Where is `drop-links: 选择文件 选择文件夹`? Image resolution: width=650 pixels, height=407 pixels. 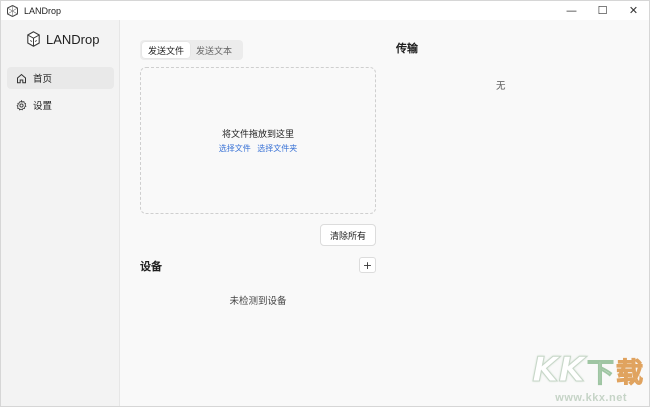 drop-links: 选择文件 选择文件夹 is located at coordinates (258, 148).